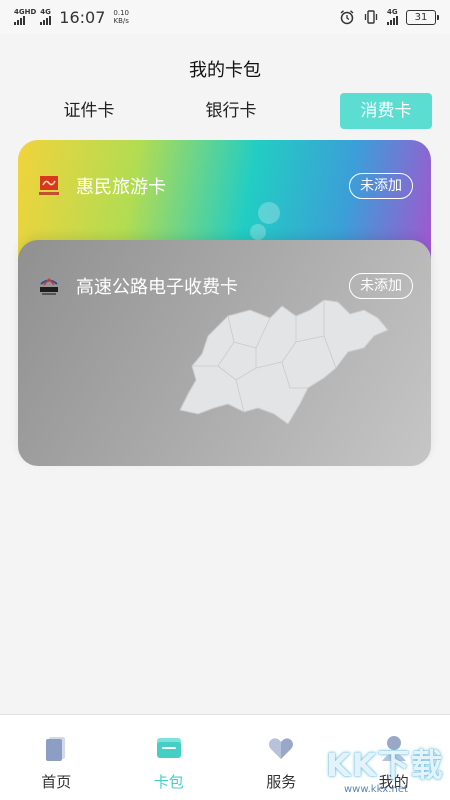 Image resolution: width=450 pixels, height=800 pixels. I want to click on nav-item-profile: 我的, so click(394, 757).